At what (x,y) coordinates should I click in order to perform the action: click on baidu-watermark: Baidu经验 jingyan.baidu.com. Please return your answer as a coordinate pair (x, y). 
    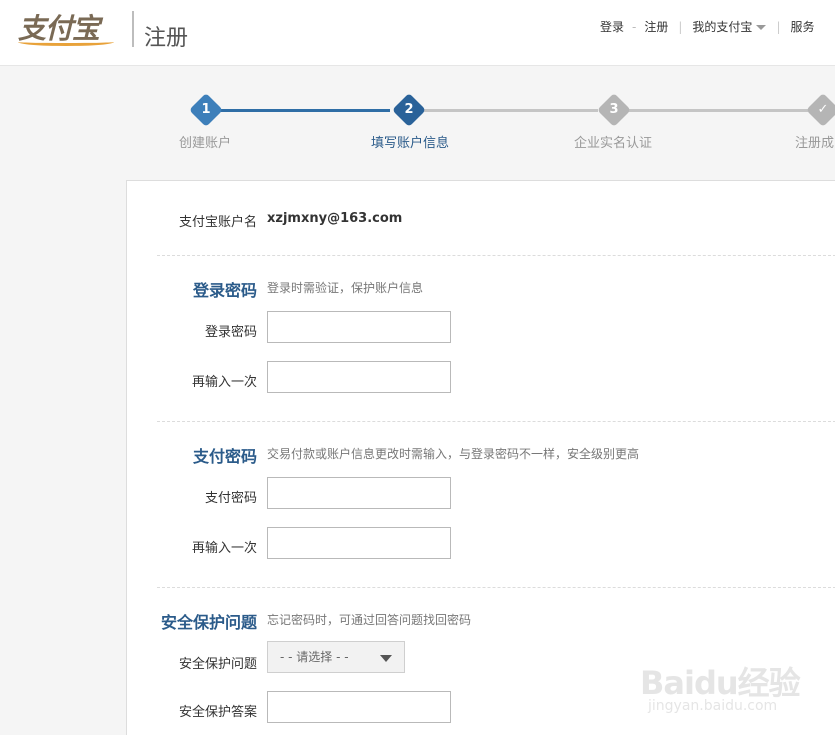
    Looking at the image, I should click on (730, 684).